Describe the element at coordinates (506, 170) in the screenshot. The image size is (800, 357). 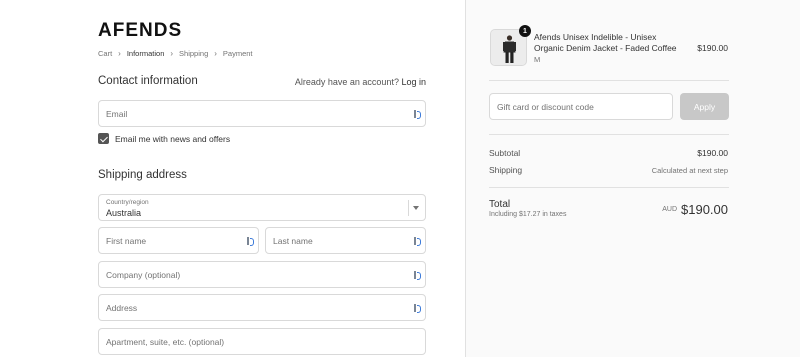
I see `shipping-label: Shipping` at that location.